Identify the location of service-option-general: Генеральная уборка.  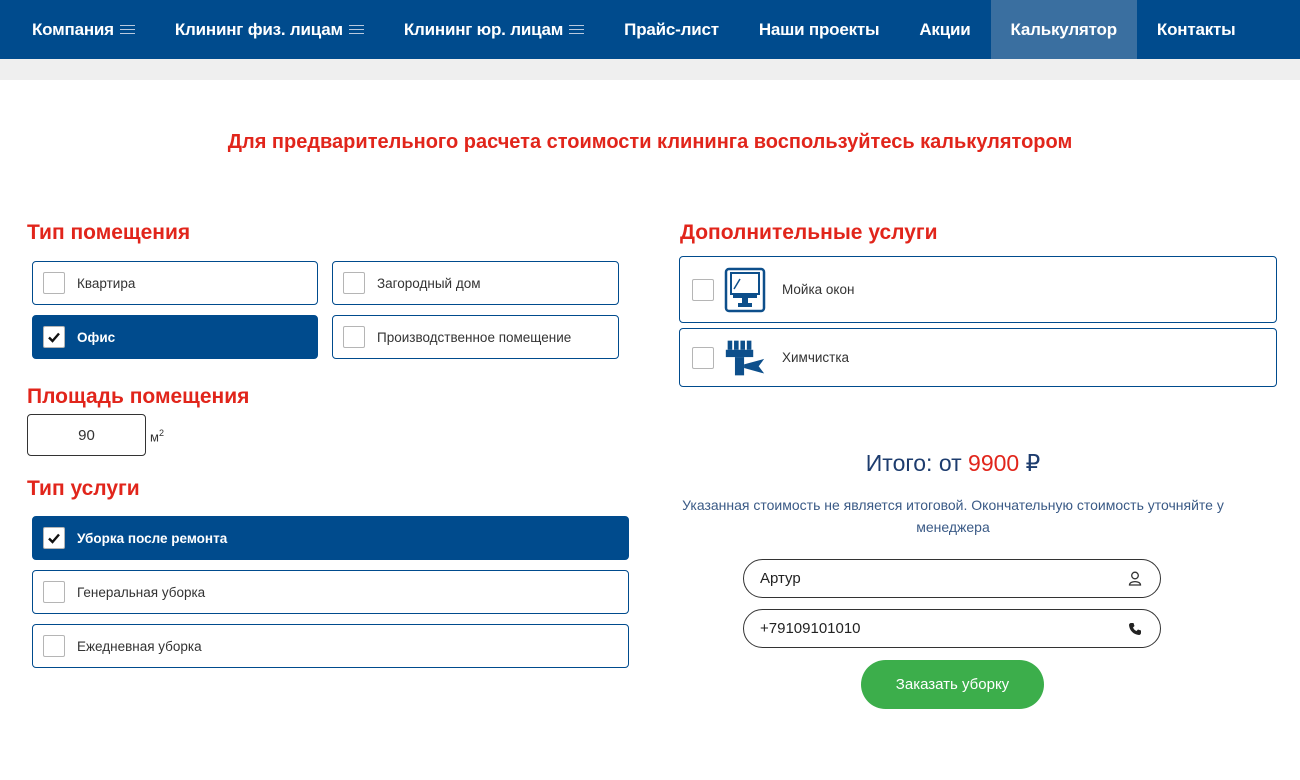
(330, 592).